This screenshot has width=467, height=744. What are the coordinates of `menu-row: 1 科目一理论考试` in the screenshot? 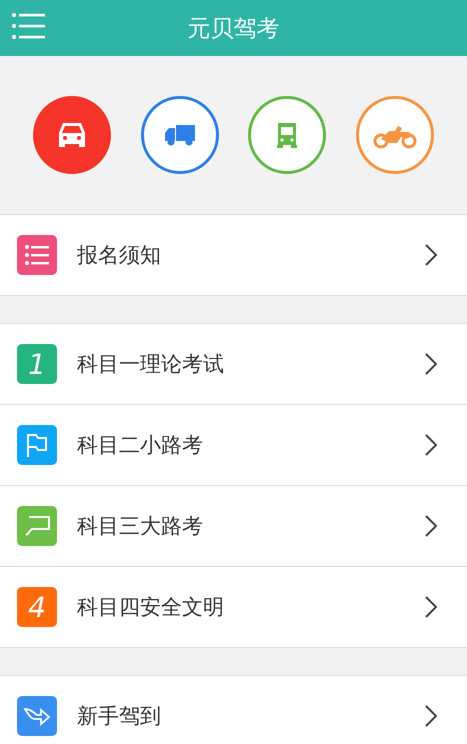 It's located at (233, 364).